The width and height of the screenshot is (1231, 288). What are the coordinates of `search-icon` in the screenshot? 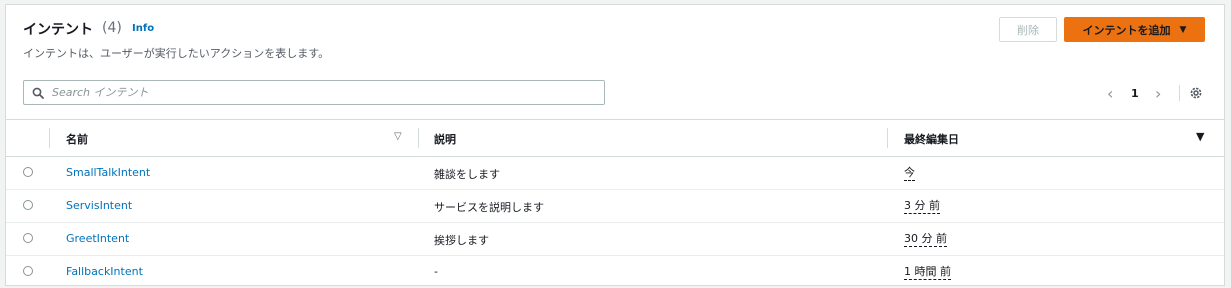 It's located at (38, 93).